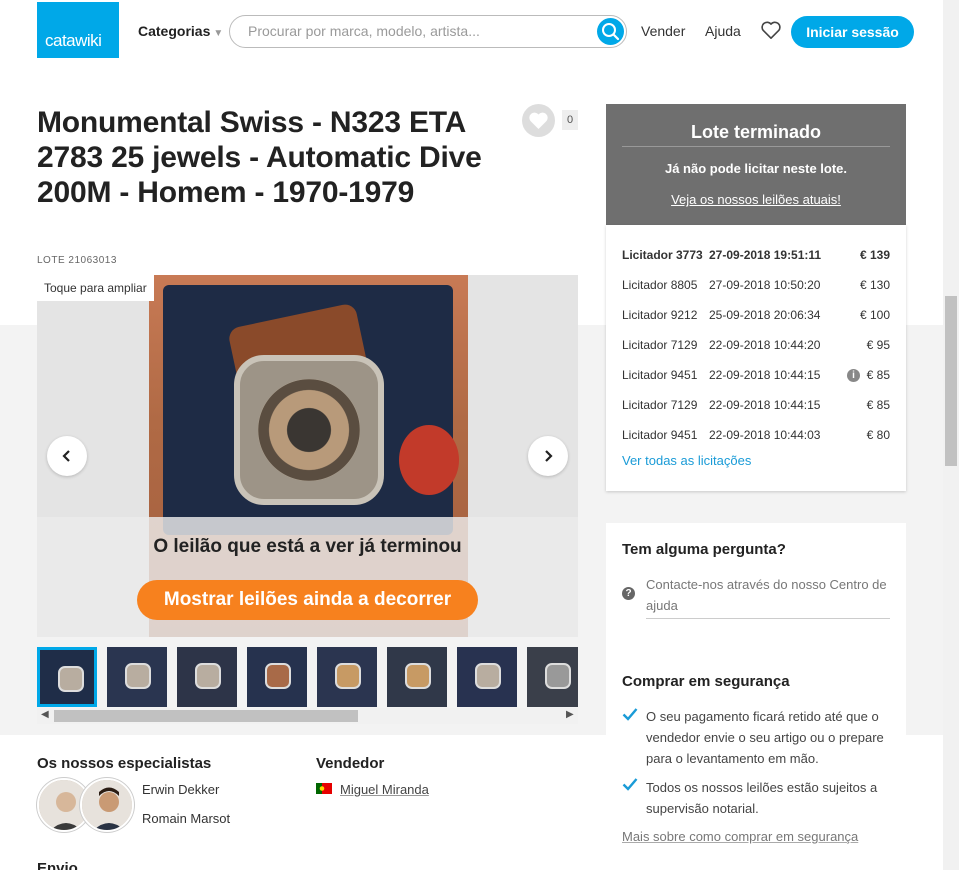  What do you see at coordinates (218, 33) in the screenshot?
I see `caret-down-icon: ▼` at bounding box center [218, 33].